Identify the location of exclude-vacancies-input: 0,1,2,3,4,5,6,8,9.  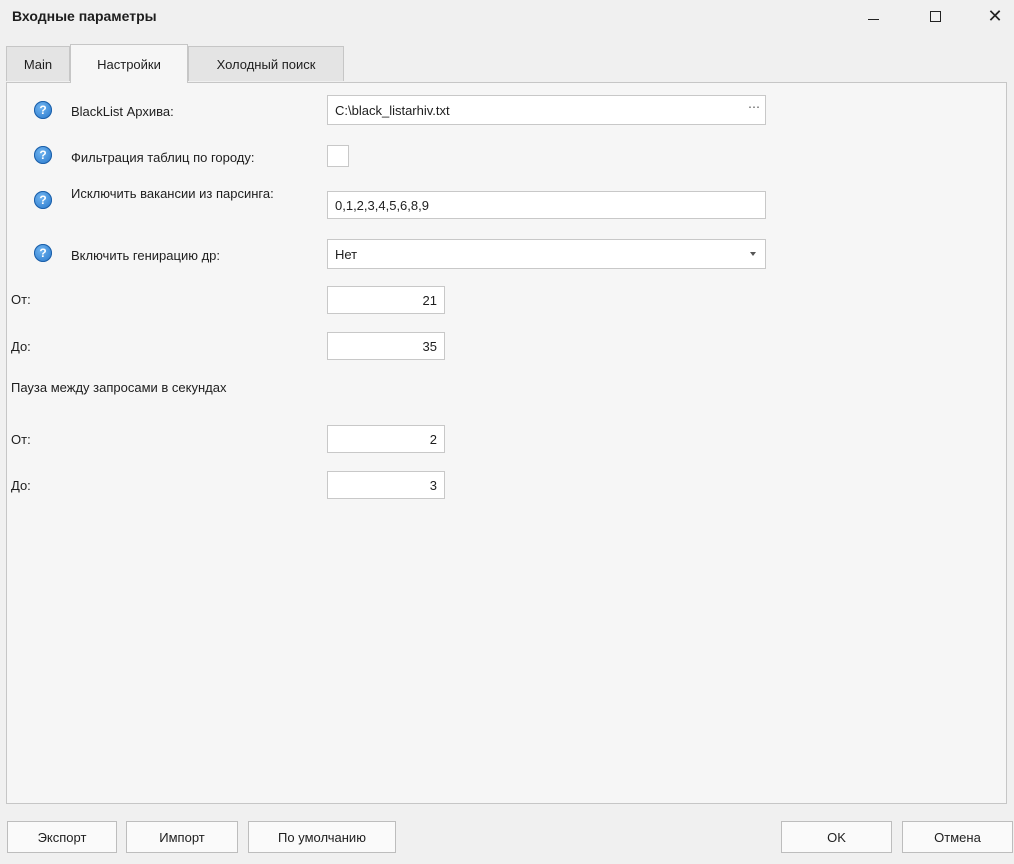
(546, 205).